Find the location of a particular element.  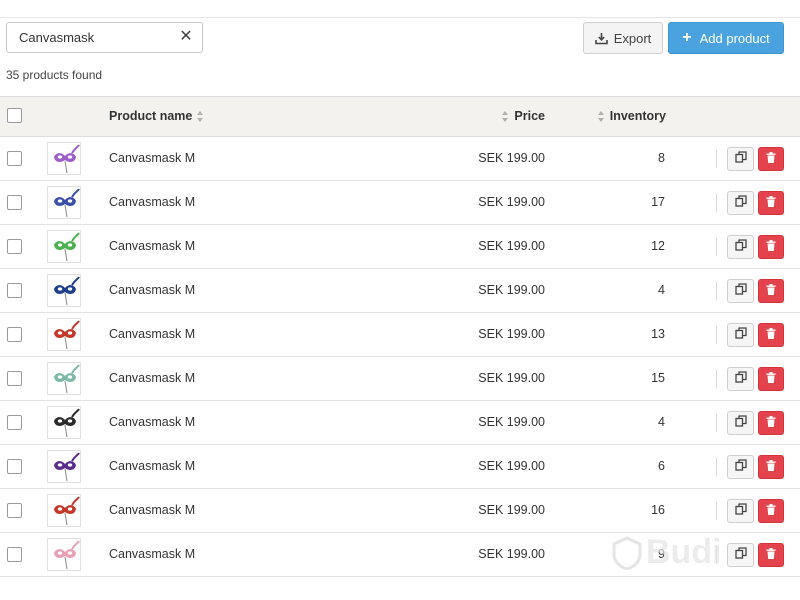

column-header-inventory: Inventory is located at coordinates (631, 116).